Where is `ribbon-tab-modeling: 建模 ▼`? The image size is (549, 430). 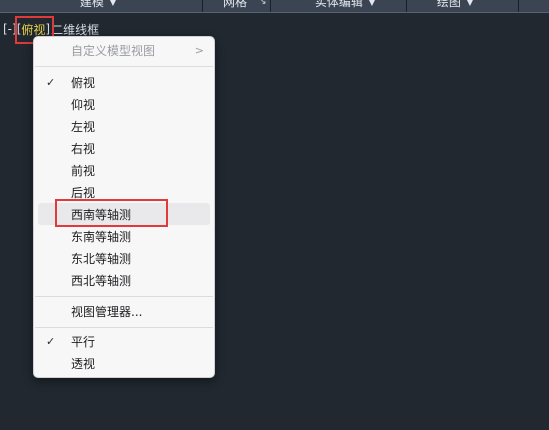
ribbon-tab-modeling: 建模 ▼ is located at coordinates (98, 6).